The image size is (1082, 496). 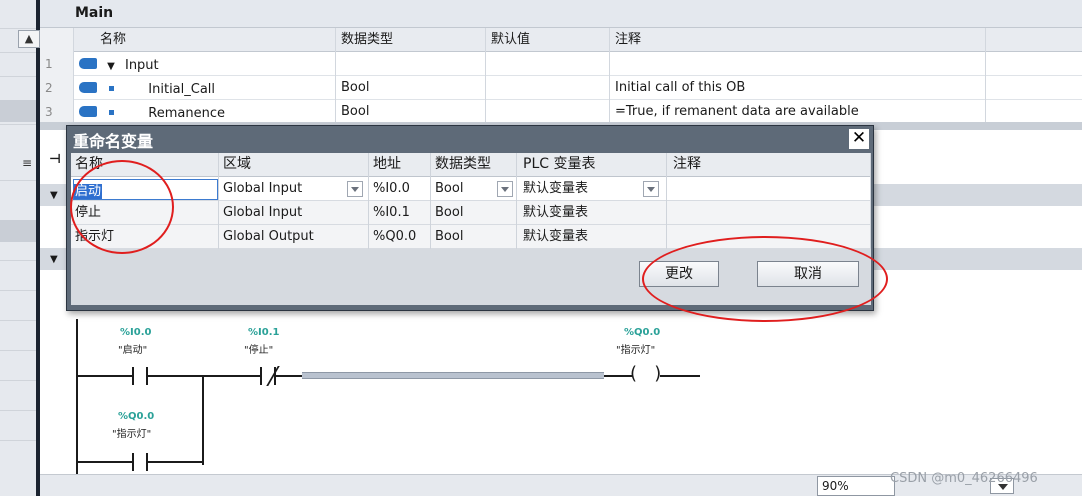 I want to click on dialog-title: 重命名变量, so click(x=113, y=141).